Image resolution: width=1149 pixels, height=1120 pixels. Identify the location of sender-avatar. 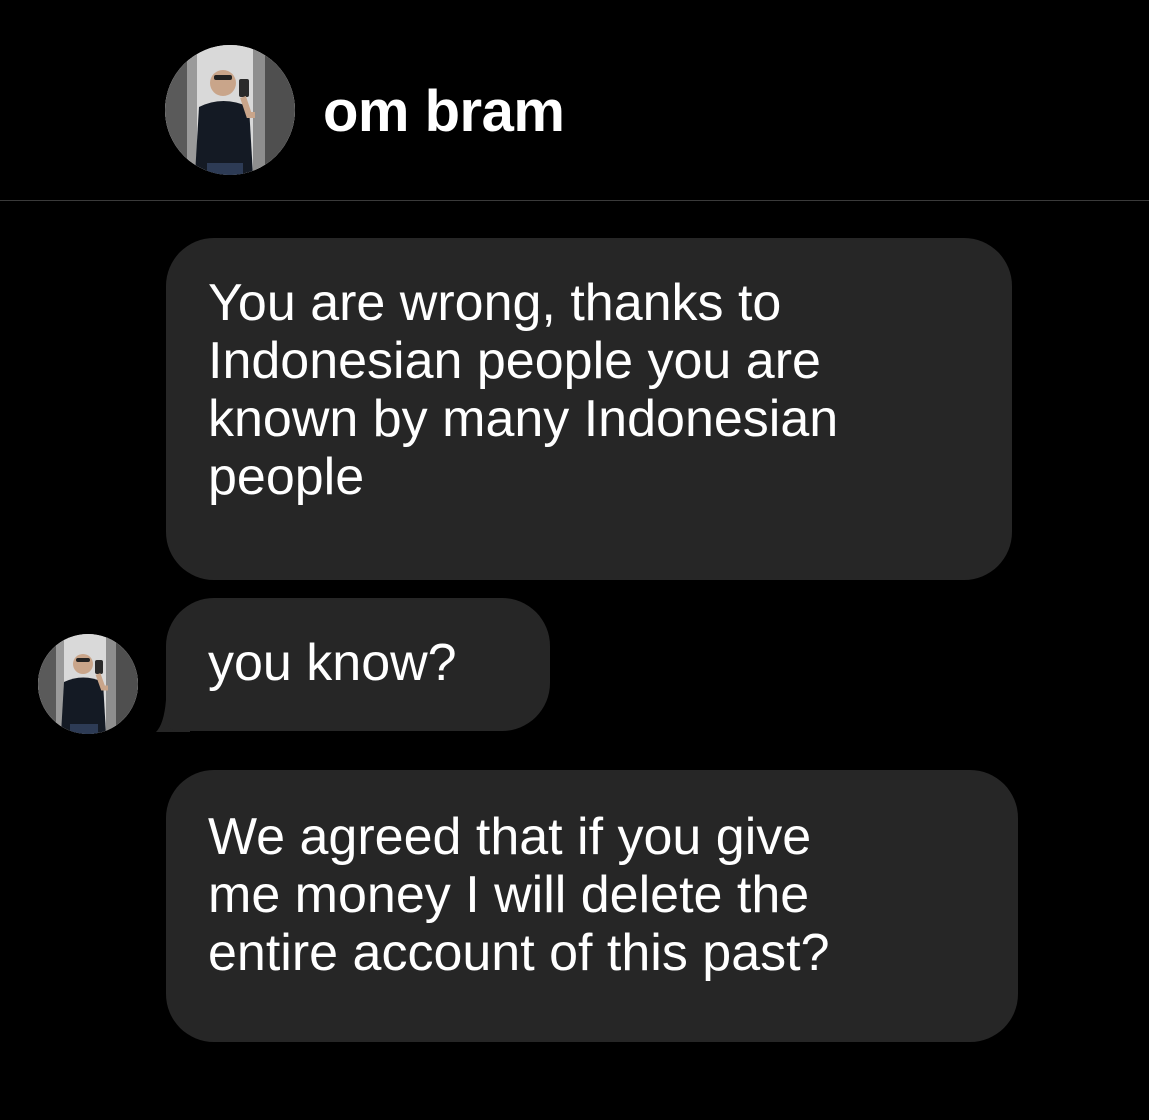
(88, 684).